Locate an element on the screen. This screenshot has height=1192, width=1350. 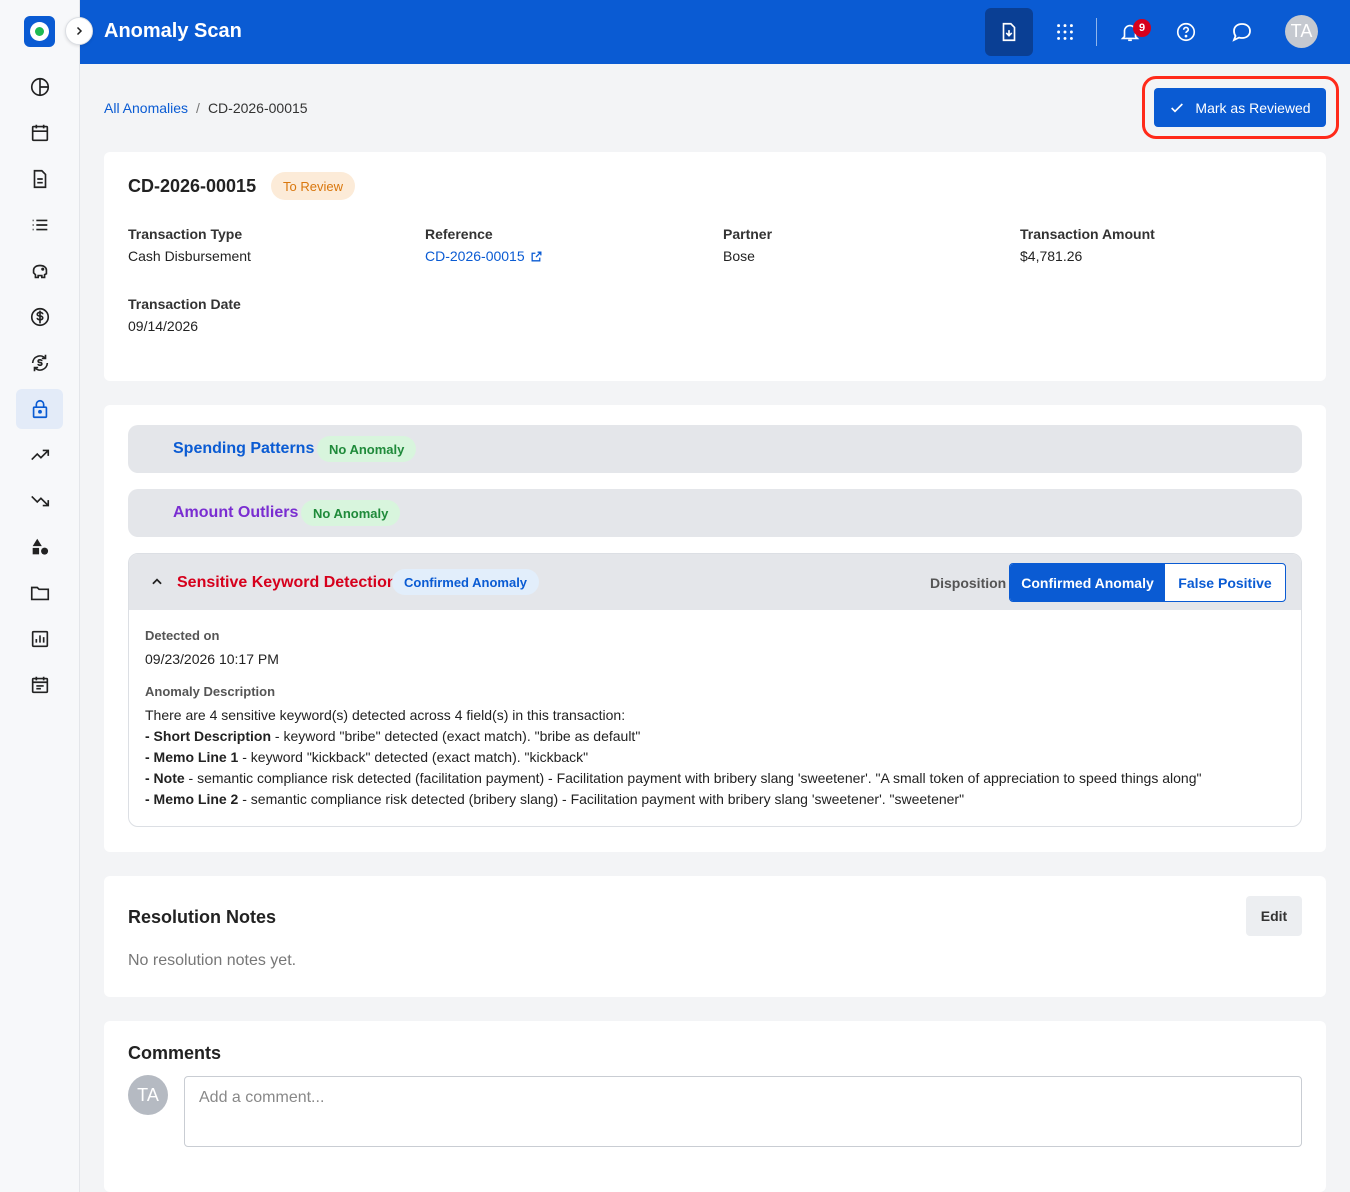
comments-card: Comments TA is located at coordinates (715, 1106).